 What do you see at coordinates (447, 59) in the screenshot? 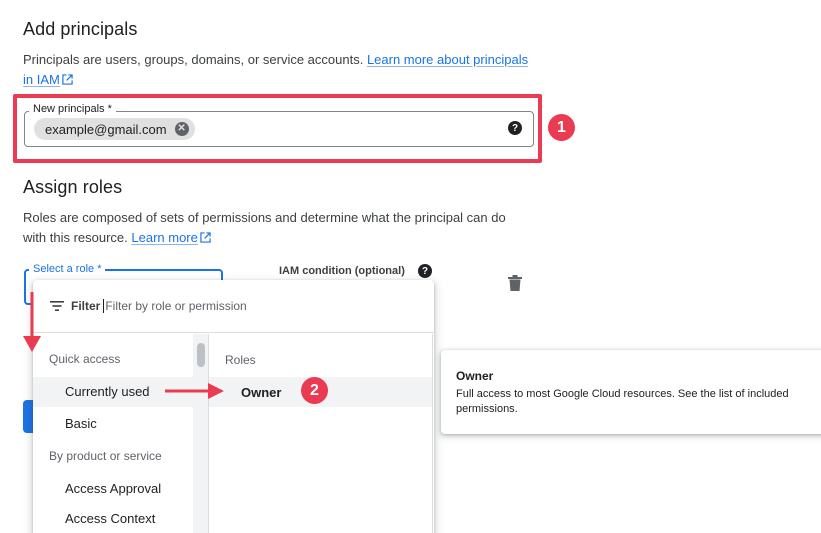
I see `learn-more-principals-link-line1: Learn more about principals` at bounding box center [447, 59].